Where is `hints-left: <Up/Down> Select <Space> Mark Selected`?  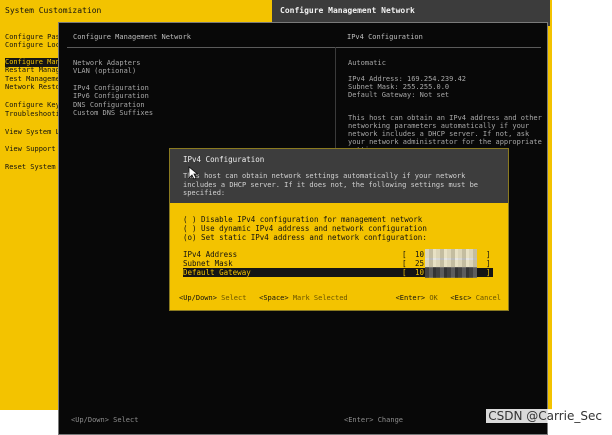
hints-left: <Up/Down> Select <Space> Mark Selected is located at coordinates (263, 298).